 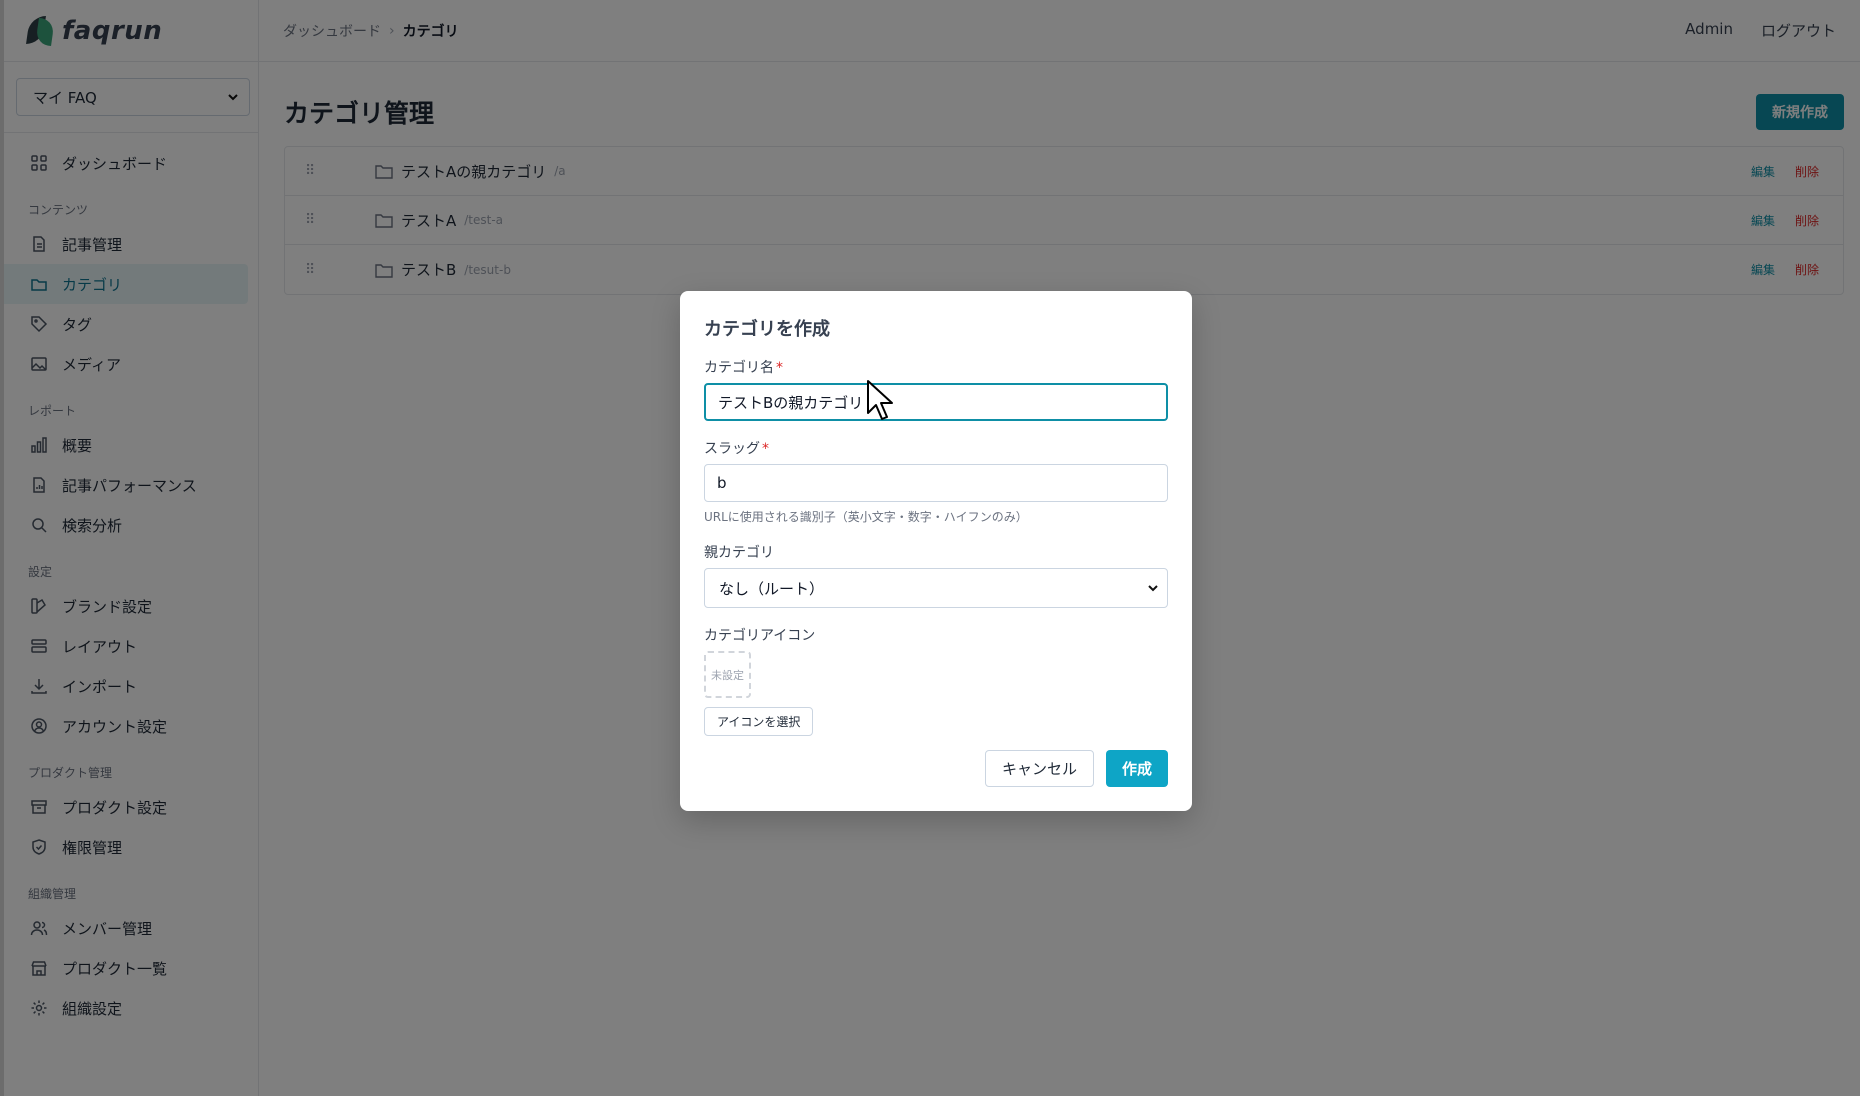 What do you see at coordinates (760, 636) in the screenshot?
I see `category-icon-label: カテゴリアイコン` at bounding box center [760, 636].